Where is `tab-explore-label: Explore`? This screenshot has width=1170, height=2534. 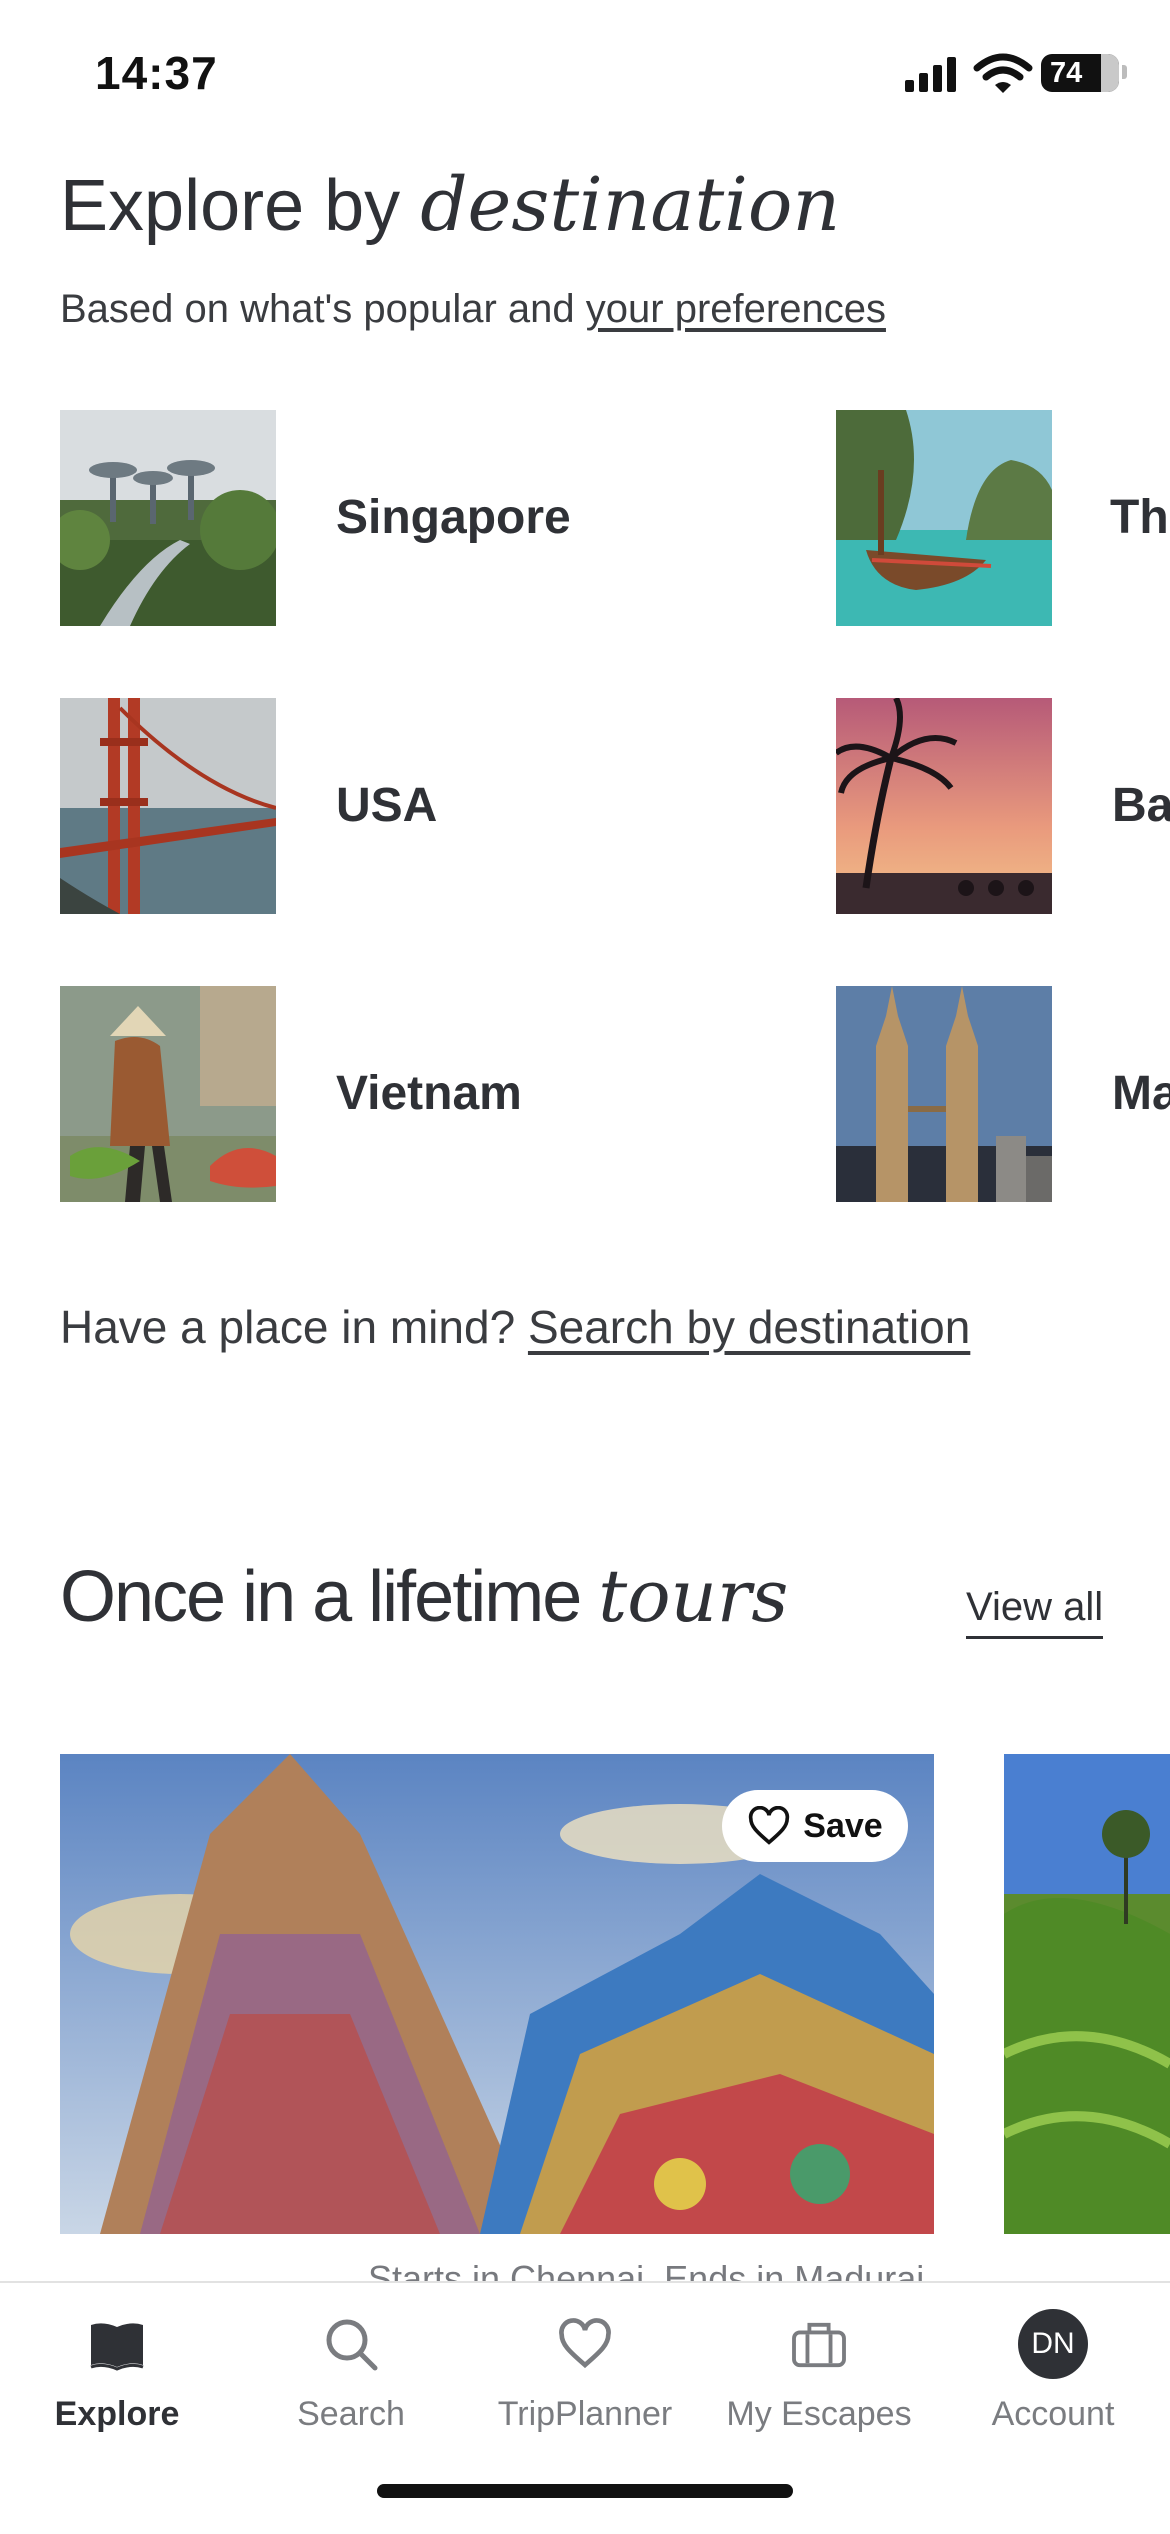
tab-explore-label: Explore is located at coordinates (117, 2414).